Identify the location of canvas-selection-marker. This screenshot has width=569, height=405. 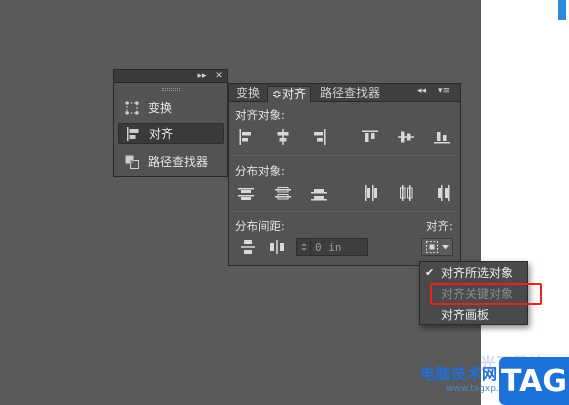
(562, 10).